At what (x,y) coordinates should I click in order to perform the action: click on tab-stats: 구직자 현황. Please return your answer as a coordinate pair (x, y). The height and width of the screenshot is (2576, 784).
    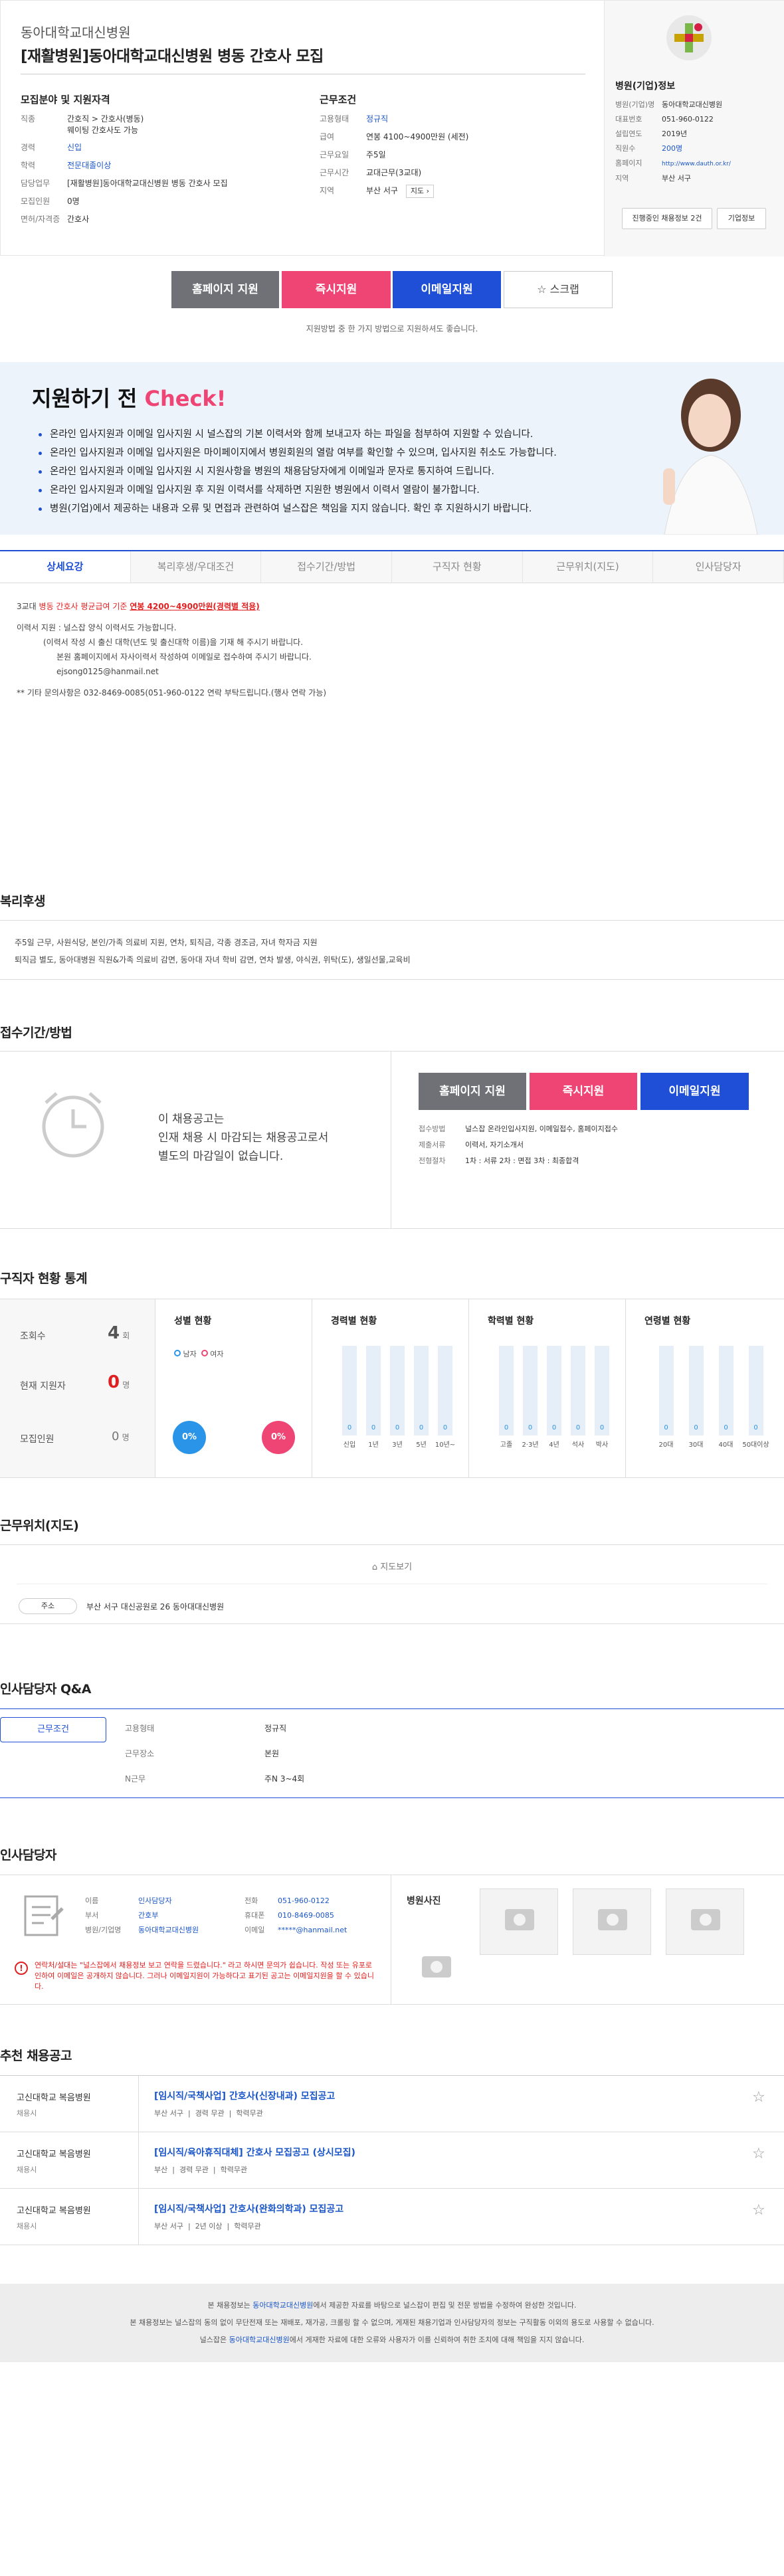
    Looking at the image, I should click on (457, 567).